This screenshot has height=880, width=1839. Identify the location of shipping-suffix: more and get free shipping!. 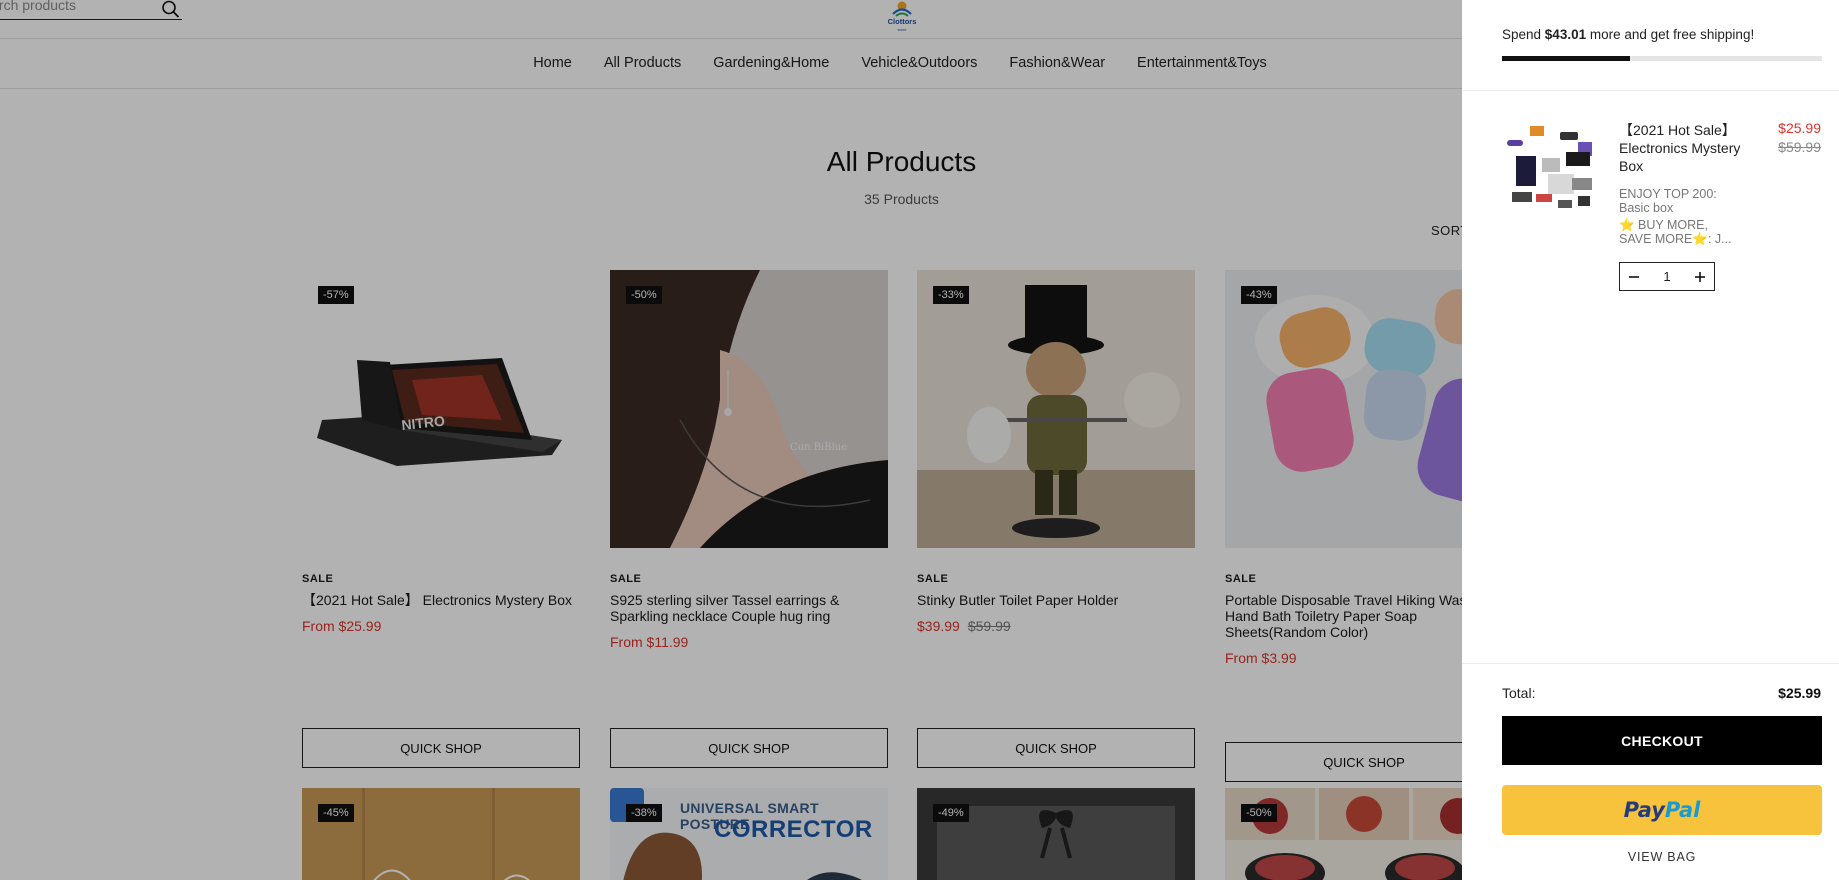
(1670, 34).